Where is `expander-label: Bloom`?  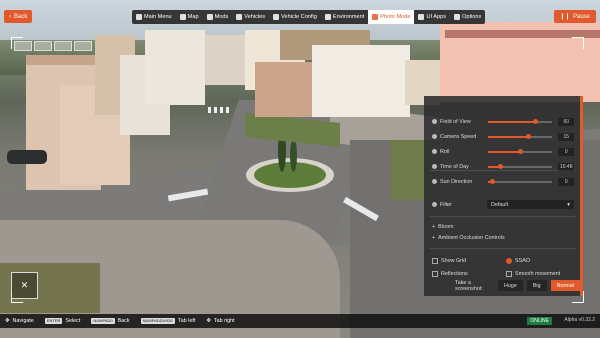 expander-label: Bloom is located at coordinates (446, 227).